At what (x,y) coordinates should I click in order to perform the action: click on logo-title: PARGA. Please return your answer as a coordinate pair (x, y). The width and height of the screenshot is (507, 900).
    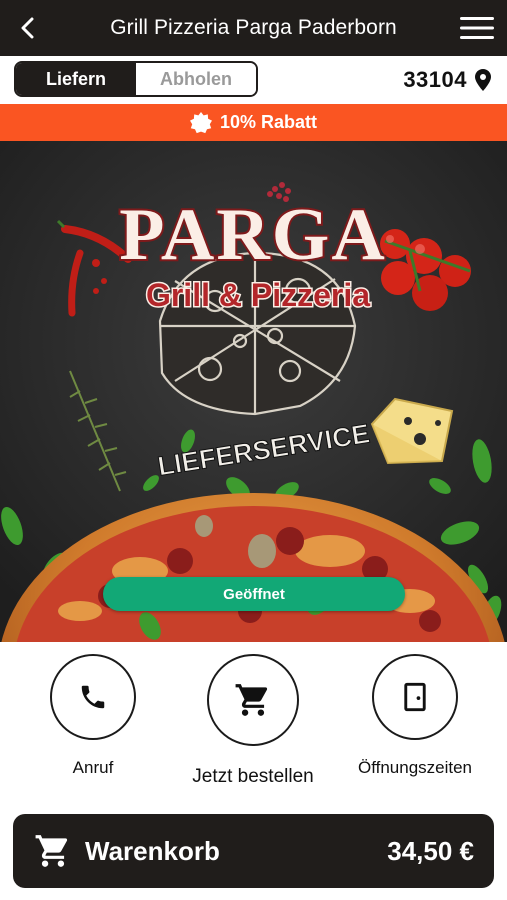
    Looking at the image, I should click on (253, 235).